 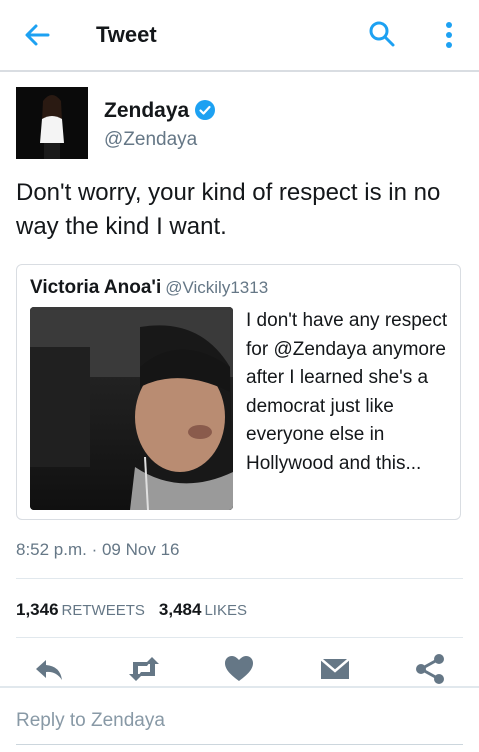 I want to click on more-vertical-icon, so click(x=449, y=35).